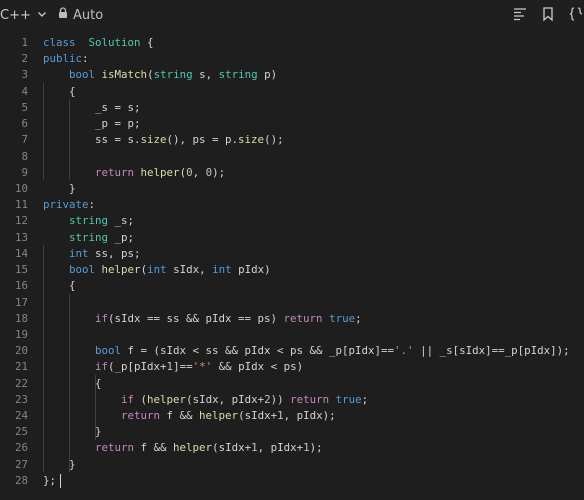 The image size is (584, 500). What do you see at coordinates (189, 416) in the screenshot?
I see `code-text: return f && helper(sIdx+1, pIdx);` at bounding box center [189, 416].